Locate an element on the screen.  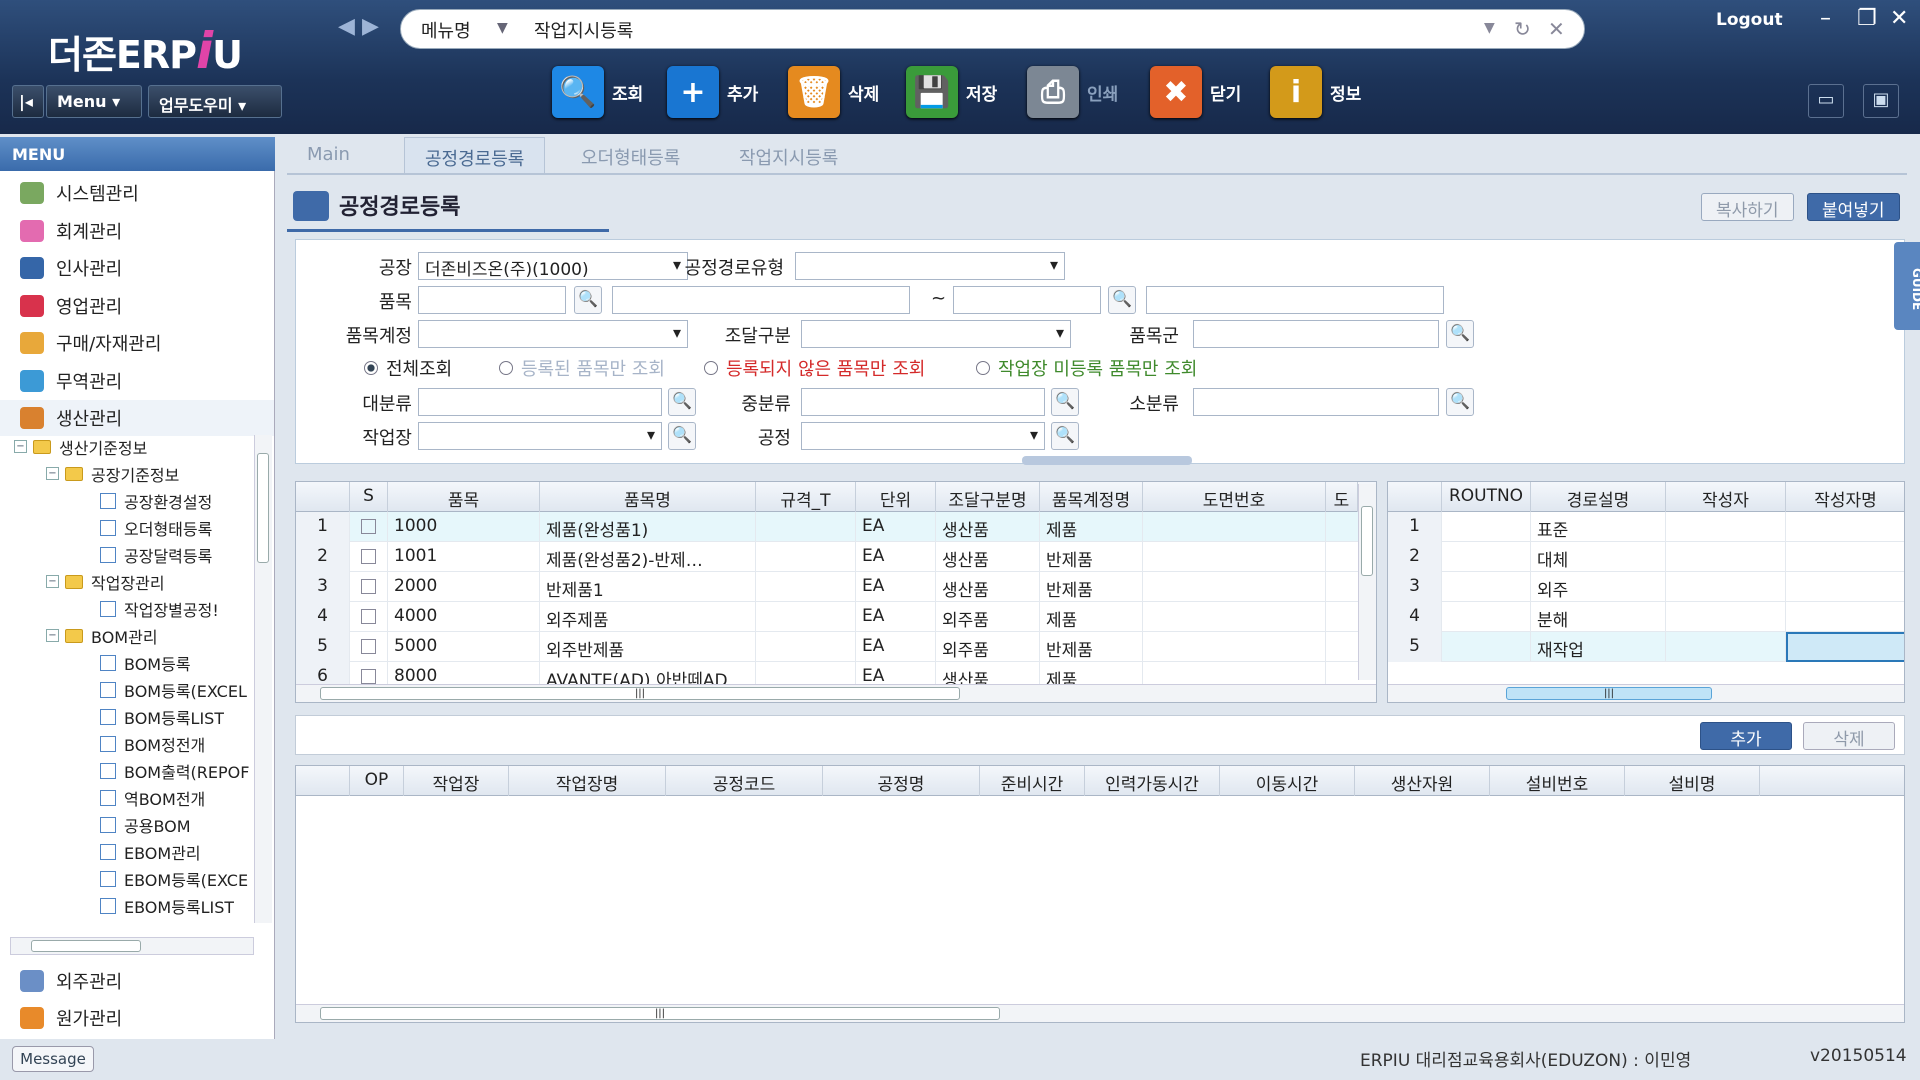
detail-grid-header: 인력가동시간 is located at coordinates (1152, 781).